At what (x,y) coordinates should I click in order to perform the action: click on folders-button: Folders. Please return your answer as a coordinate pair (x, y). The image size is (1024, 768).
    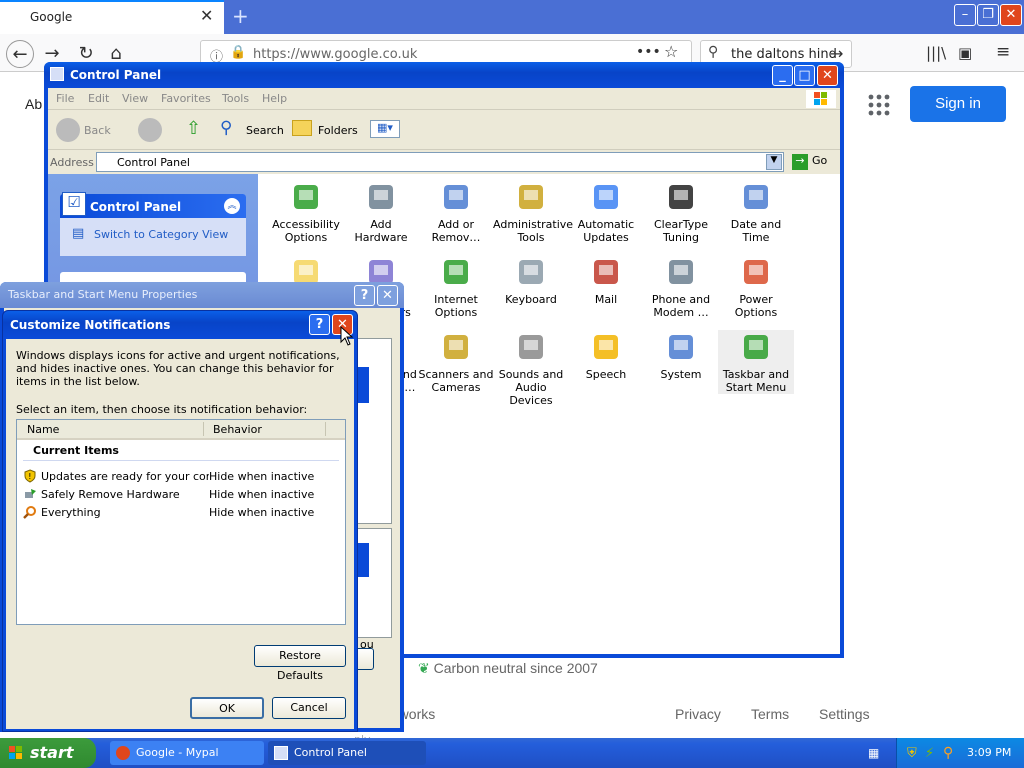
    Looking at the image, I should click on (338, 130).